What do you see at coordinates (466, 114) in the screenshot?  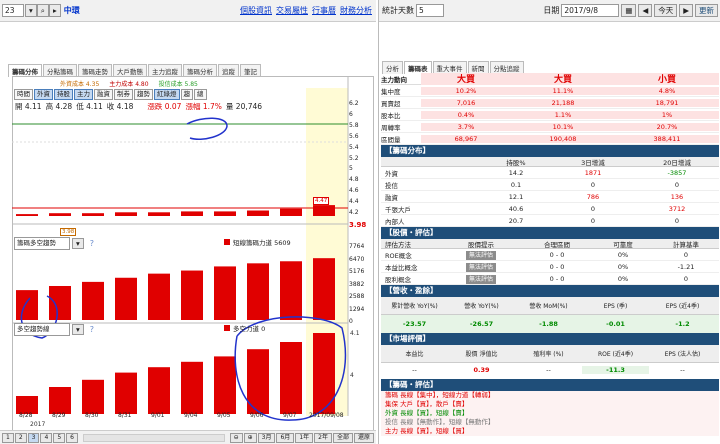 I see `main-force-row-cell: 0.4%` at bounding box center [466, 114].